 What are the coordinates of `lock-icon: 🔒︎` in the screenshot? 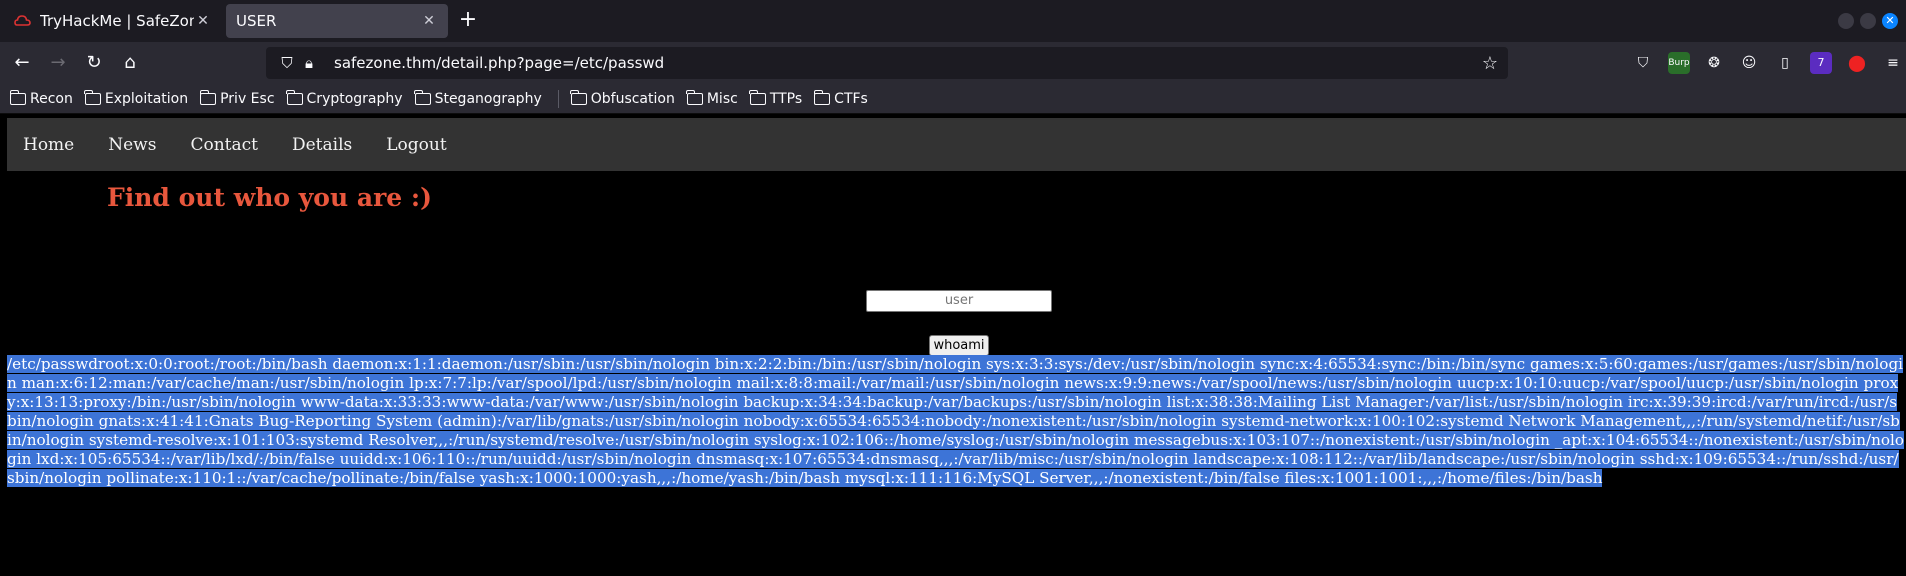 It's located at (309, 63).